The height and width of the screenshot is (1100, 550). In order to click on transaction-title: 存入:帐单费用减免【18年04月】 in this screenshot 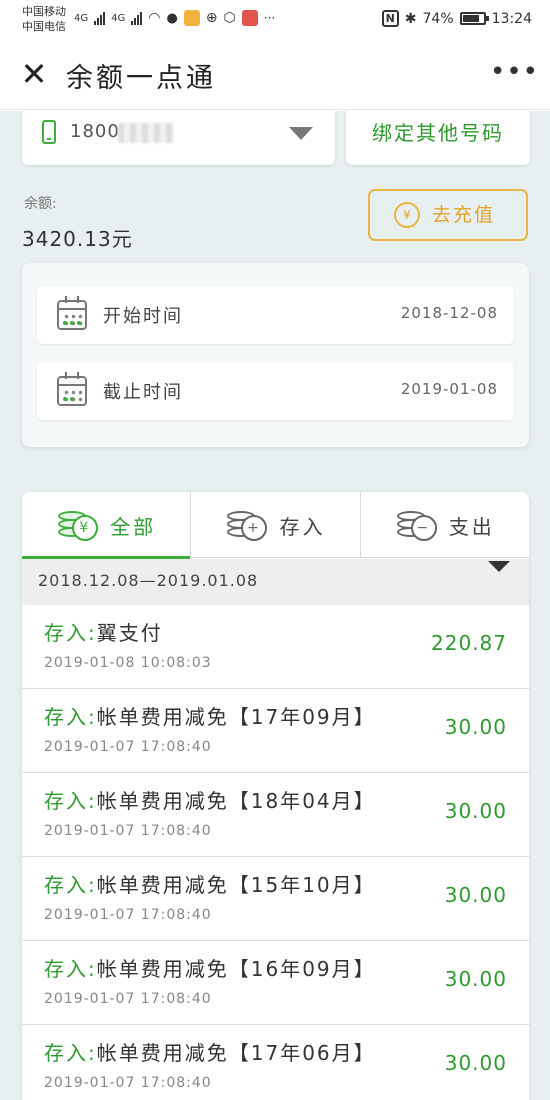, I will do `click(210, 799)`.